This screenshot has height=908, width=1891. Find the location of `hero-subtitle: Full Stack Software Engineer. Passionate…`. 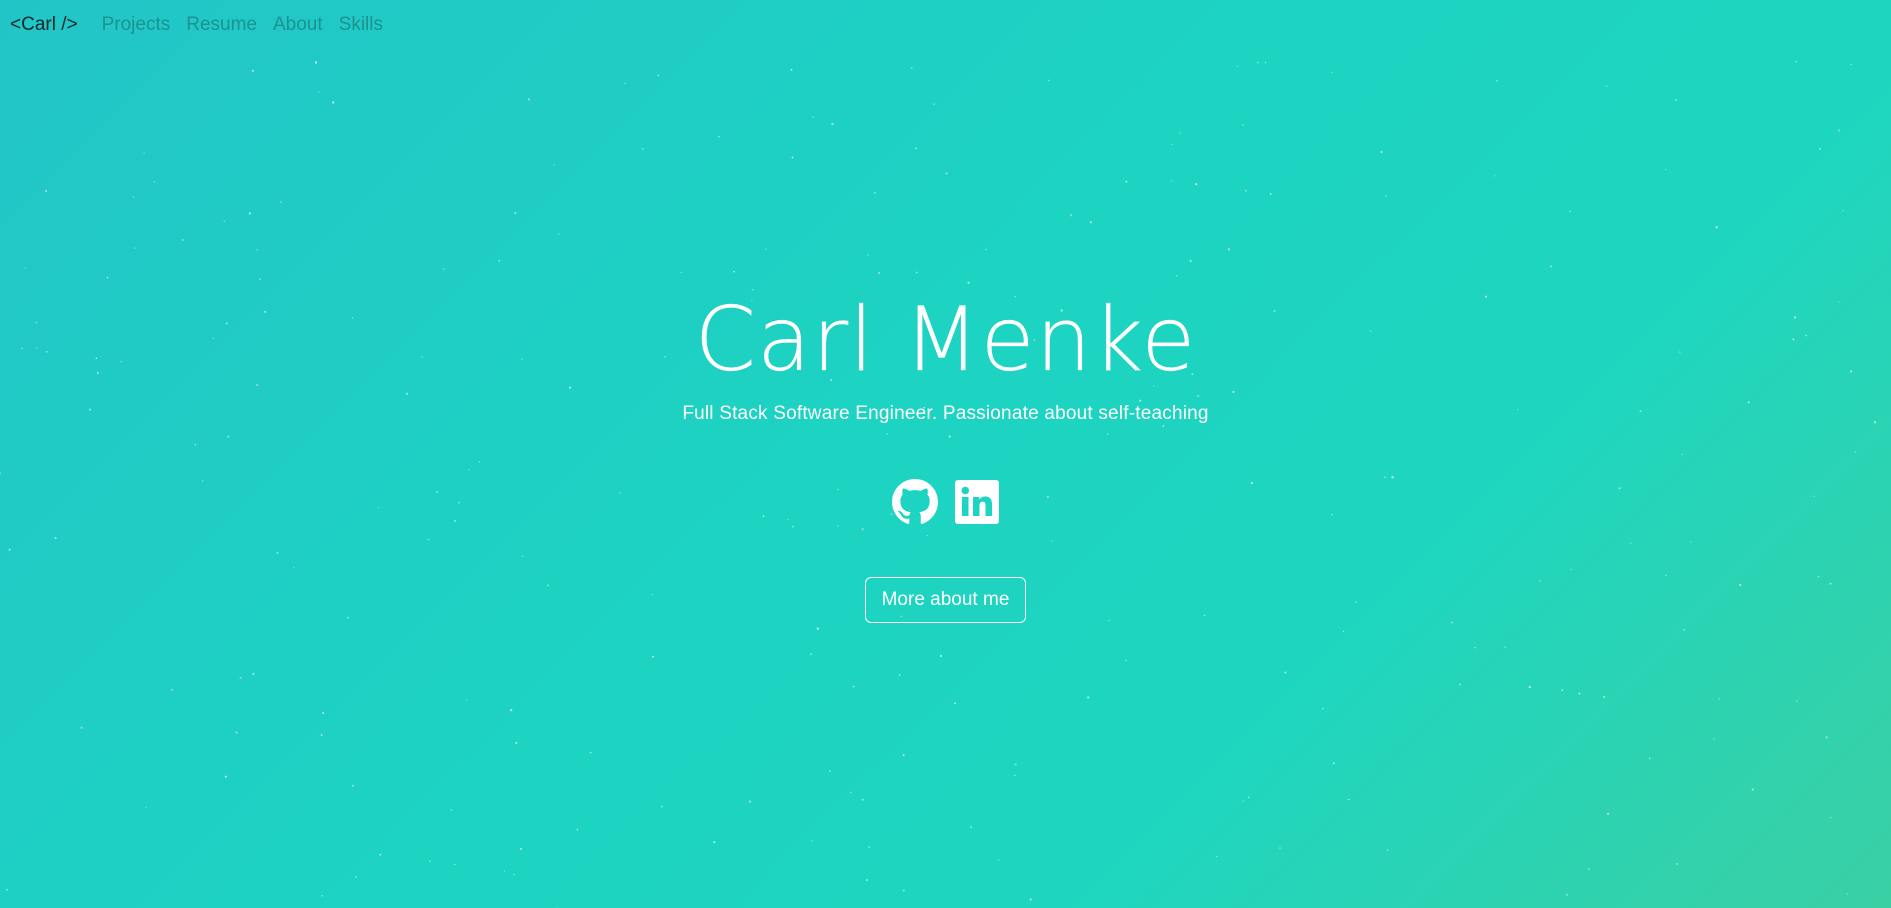

hero-subtitle: Full Stack Software Engineer. Passionate… is located at coordinates (945, 413).